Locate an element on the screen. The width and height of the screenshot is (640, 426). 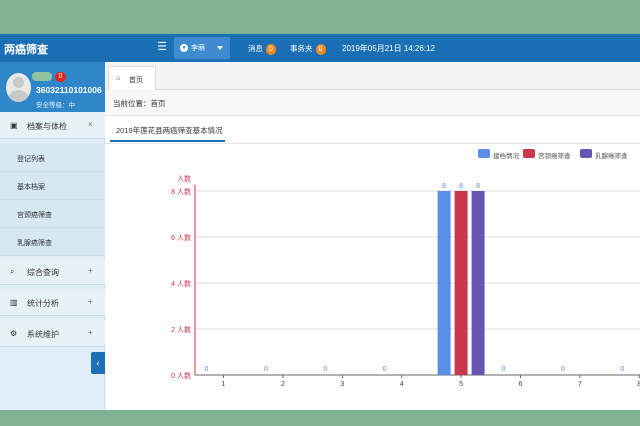
x-tick-label: 2 is located at coordinates (283, 384).